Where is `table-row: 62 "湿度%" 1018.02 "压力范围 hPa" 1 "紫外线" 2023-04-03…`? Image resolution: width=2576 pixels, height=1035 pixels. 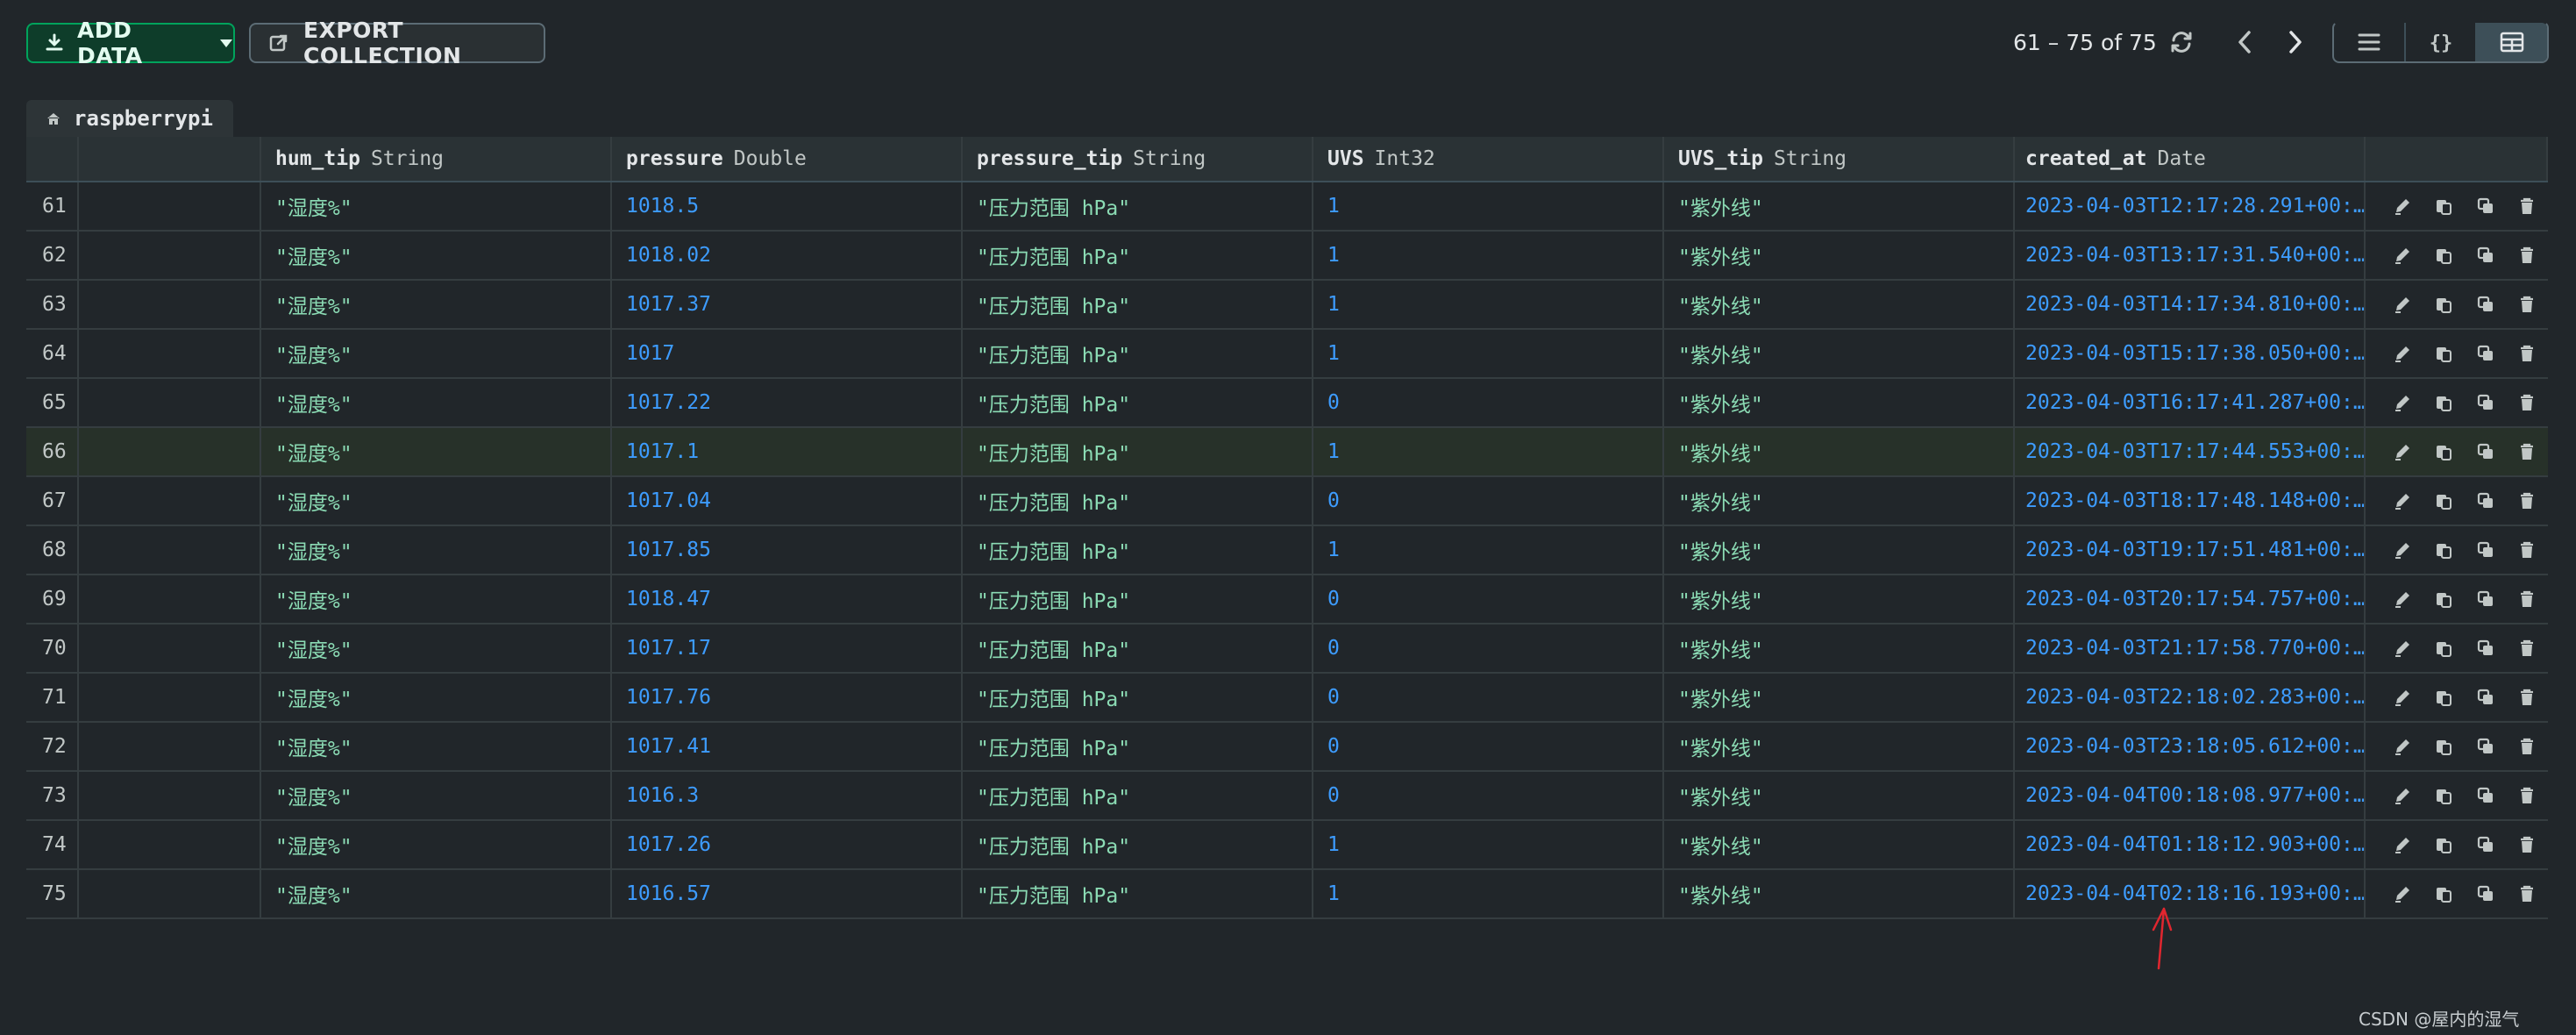 table-row: 62 "湿度%" 1018.02 "压力范围 hPa" 1 "紫外线" 2023-04-03… is located at coordinates (1287, 256).